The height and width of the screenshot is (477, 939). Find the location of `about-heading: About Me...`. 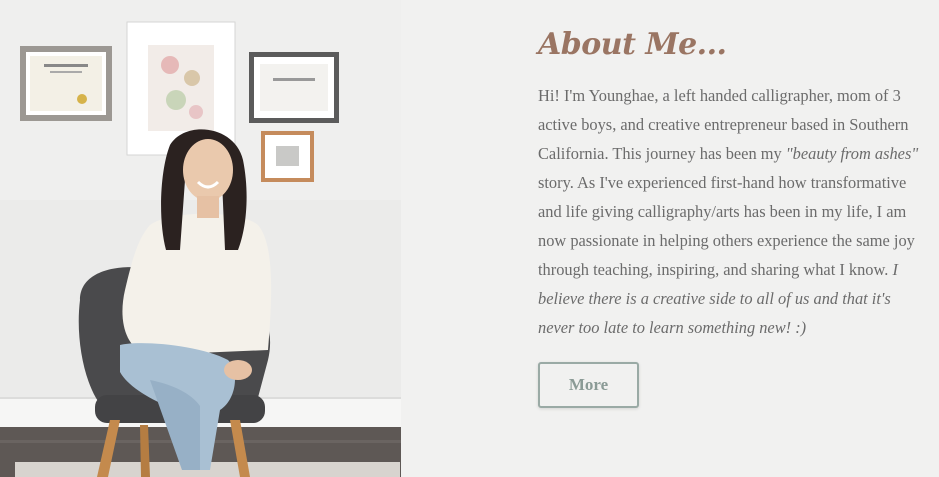

about-heading: About Me... is located at coordinates (632, 44).